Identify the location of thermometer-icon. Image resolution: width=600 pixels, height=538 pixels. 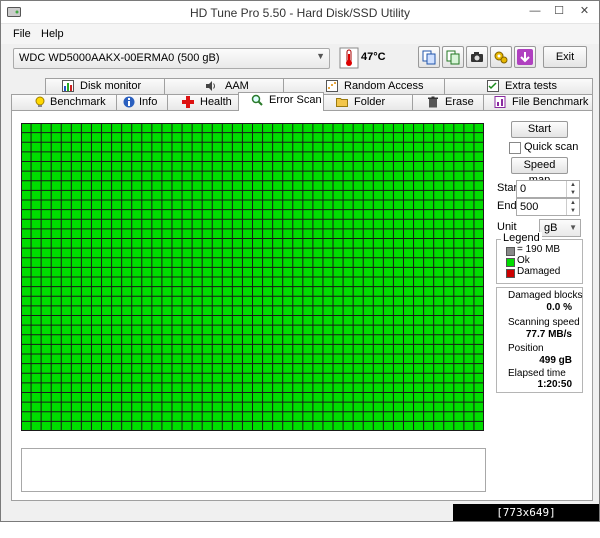
(349, 58).